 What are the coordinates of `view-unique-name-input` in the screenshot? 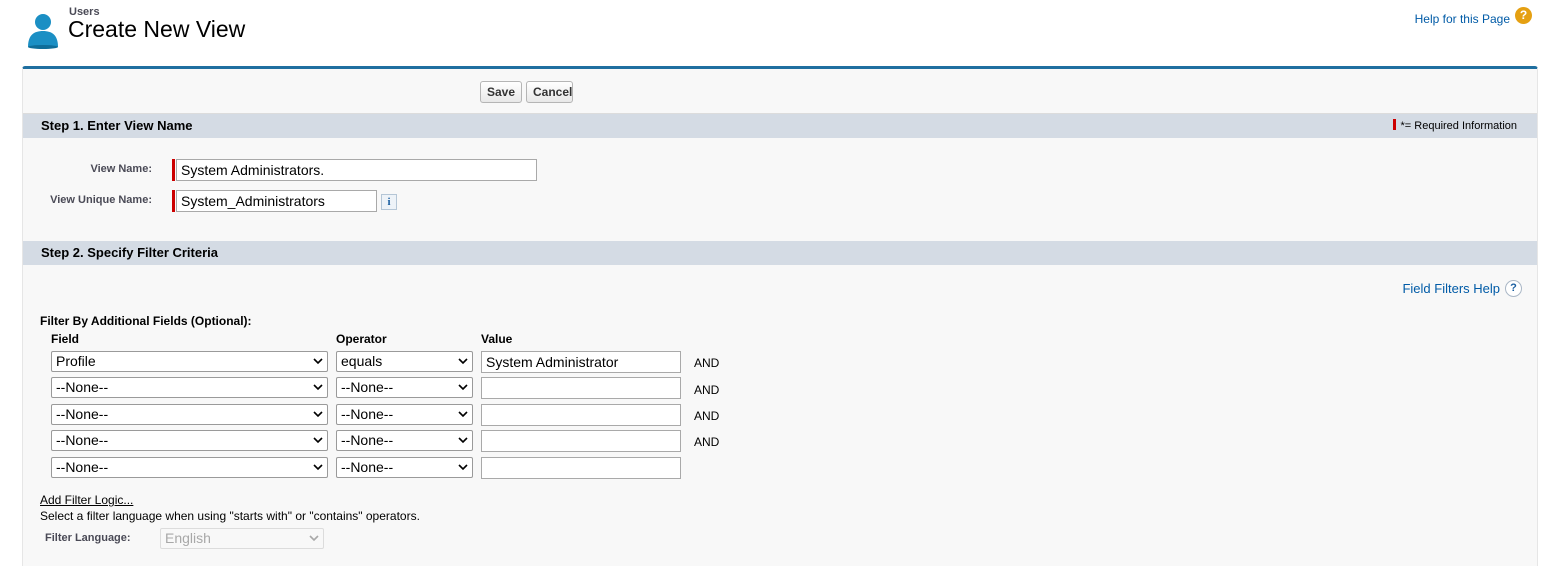 It's located at (276, 201).